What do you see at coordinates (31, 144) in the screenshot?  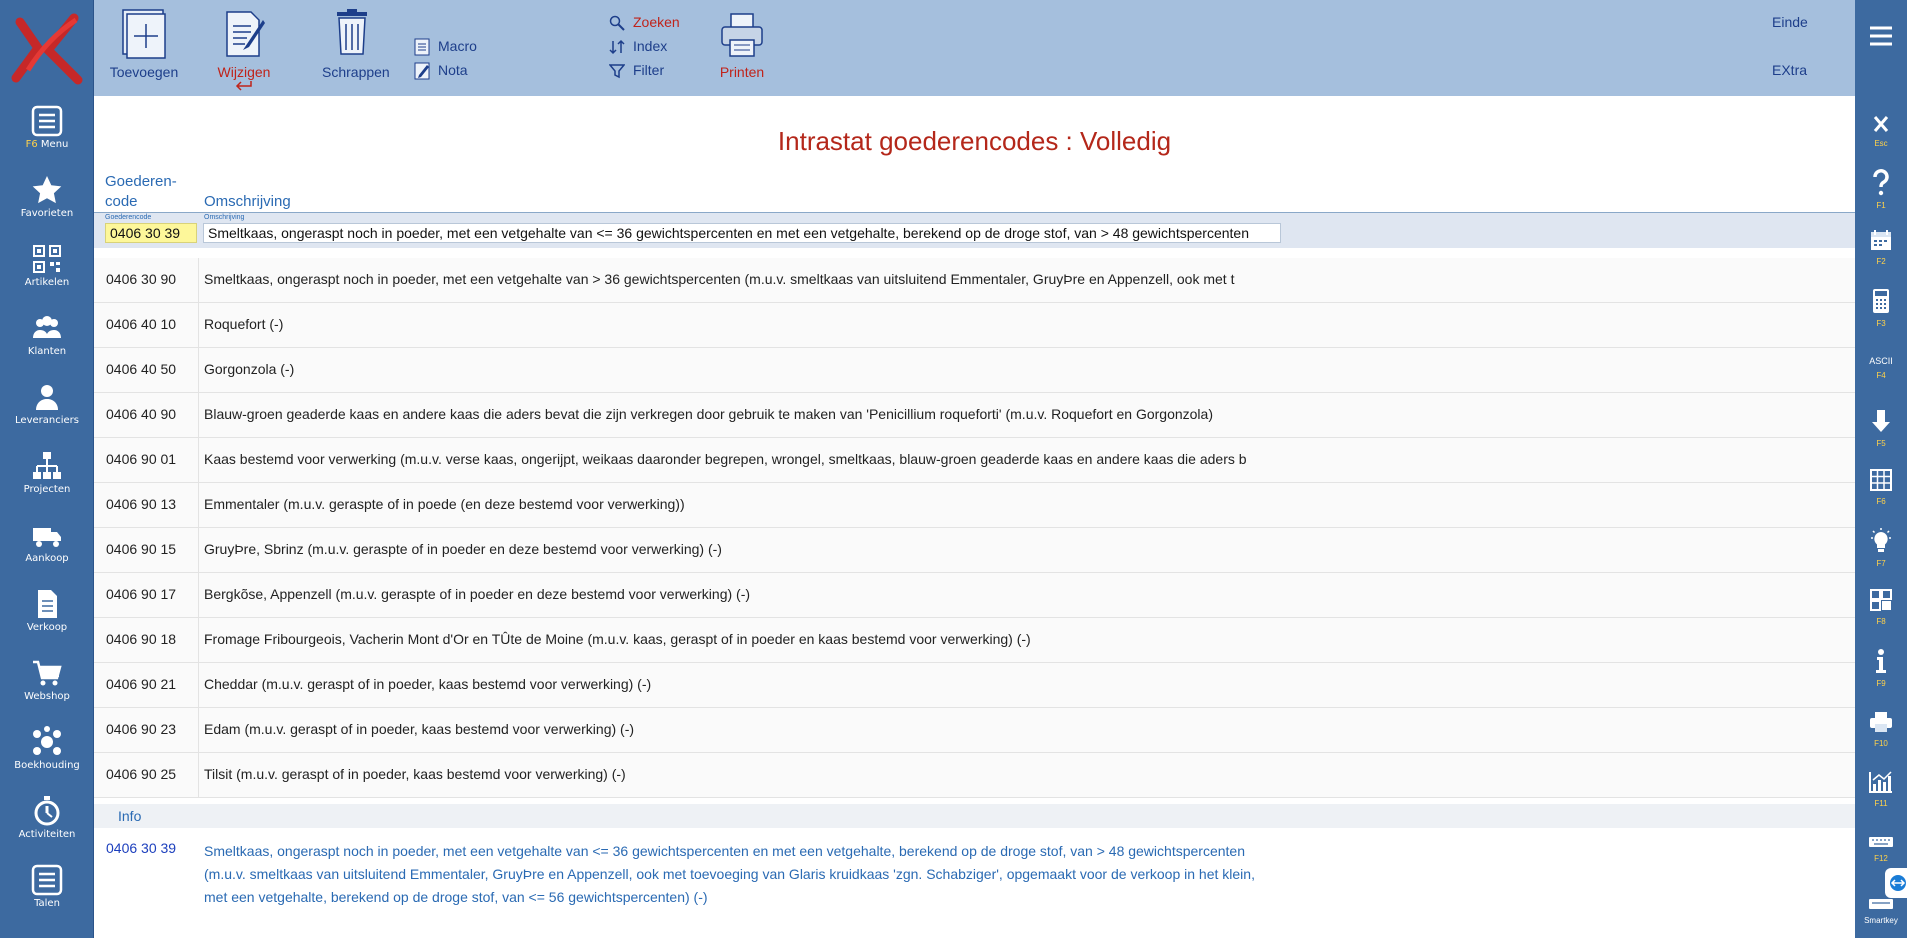 I see `sidebar-key-f6: F6` at bounding box center [31, 144].